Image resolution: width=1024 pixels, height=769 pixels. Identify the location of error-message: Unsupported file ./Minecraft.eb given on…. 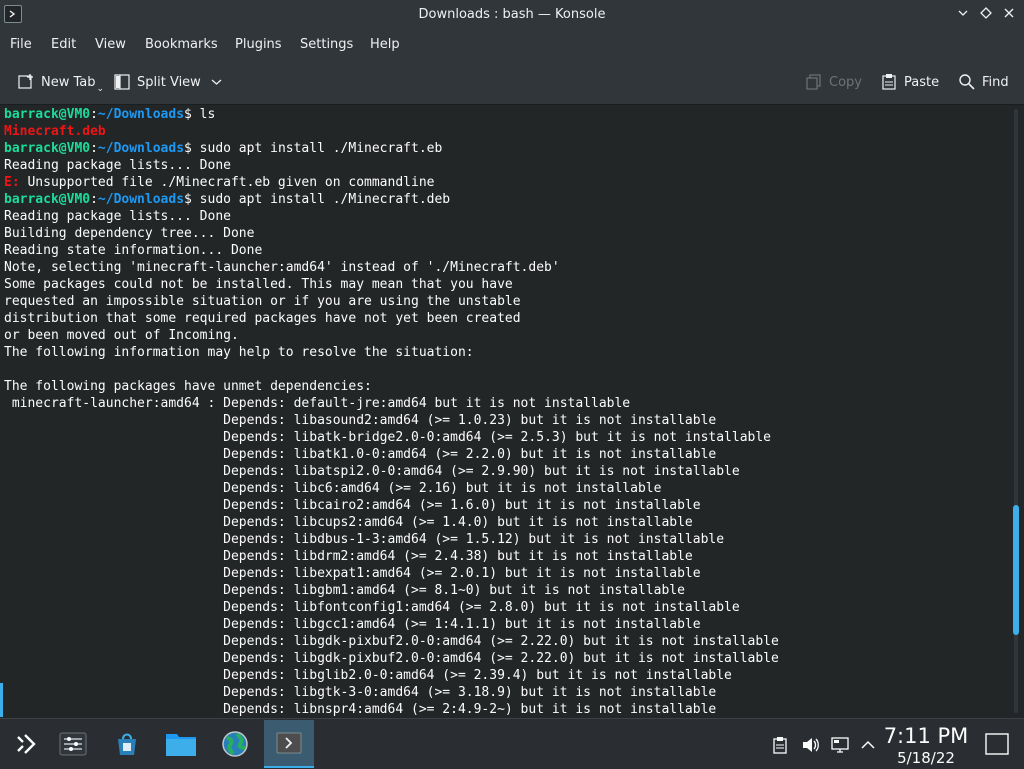
(227, 182).